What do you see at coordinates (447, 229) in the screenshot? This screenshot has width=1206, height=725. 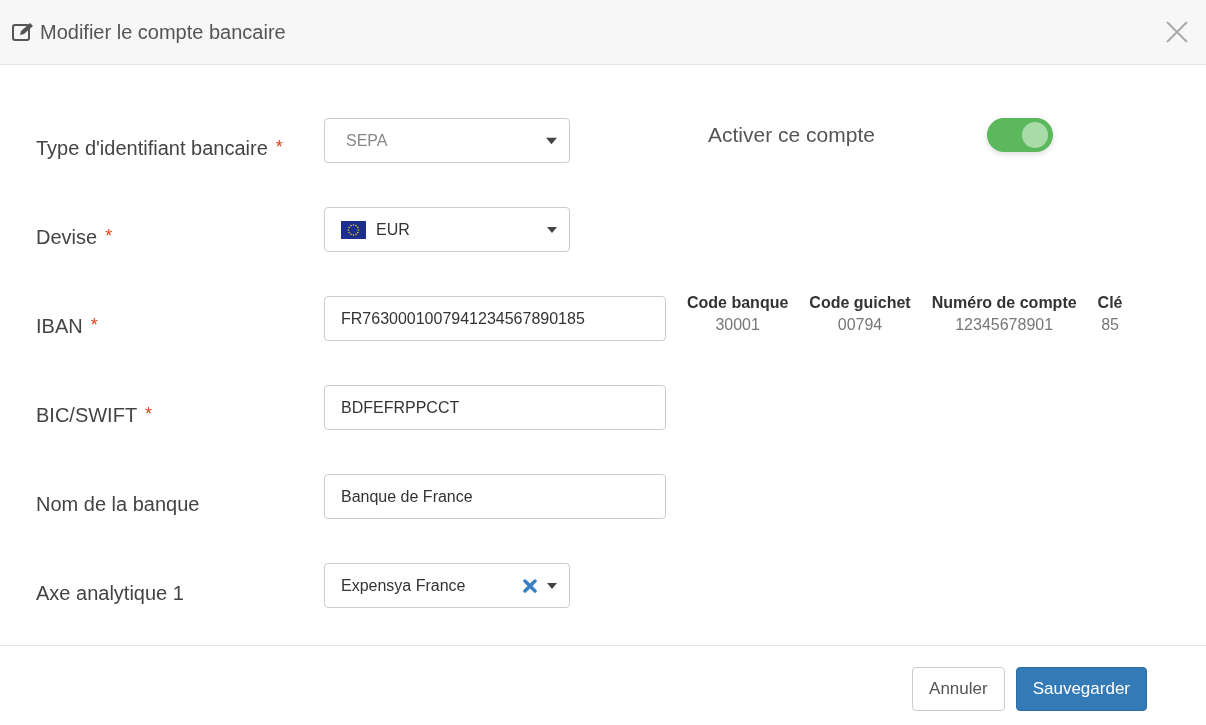 I see `currency-select: EUR` at bounding box center [447, 229].